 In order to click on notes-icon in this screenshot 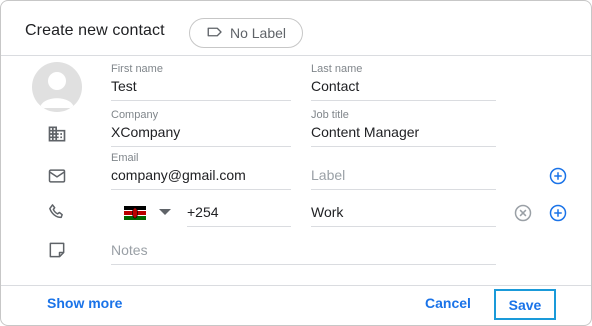, I will do `click(57, 250)`.